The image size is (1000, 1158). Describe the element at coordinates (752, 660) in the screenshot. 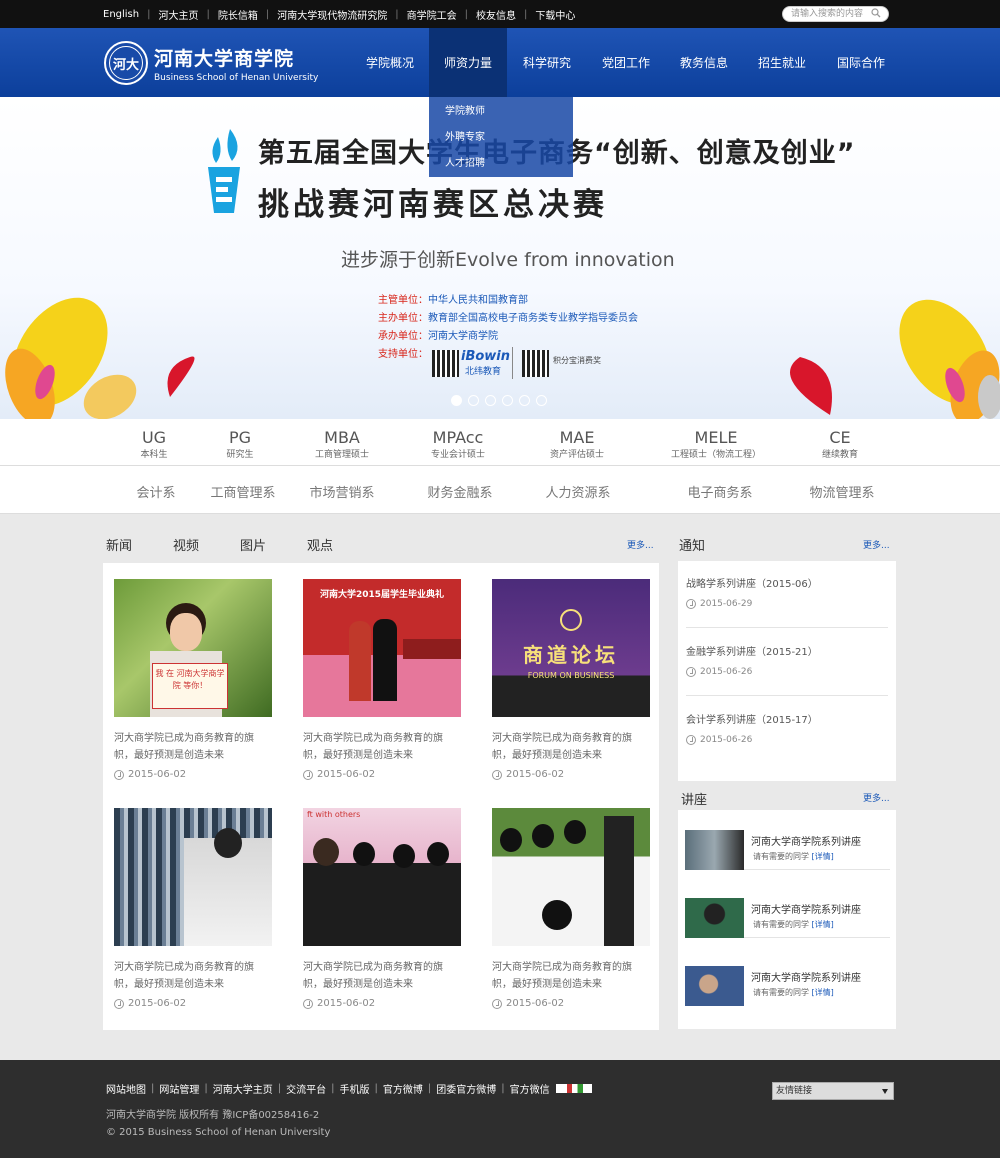

I see `notice-item: 金融学系列讲座（2015-21） 2015-06-26` at that location.